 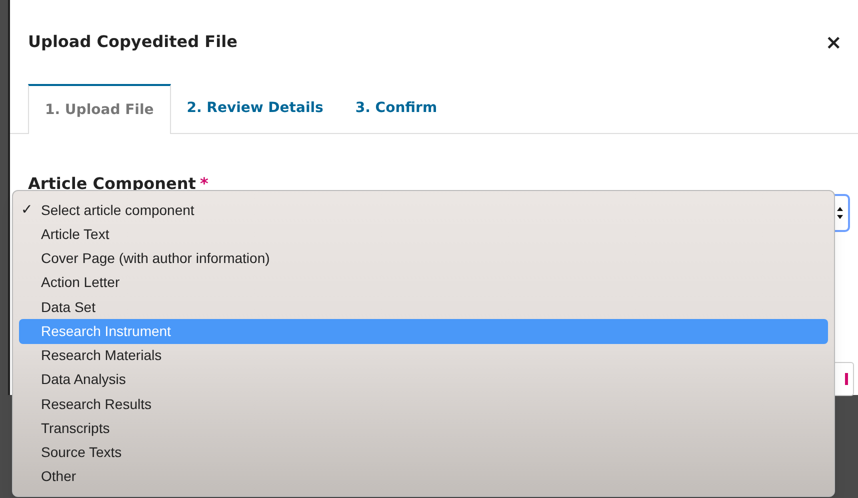 I want to click on tab: 1. Upload File, so click(x=99, y=109).